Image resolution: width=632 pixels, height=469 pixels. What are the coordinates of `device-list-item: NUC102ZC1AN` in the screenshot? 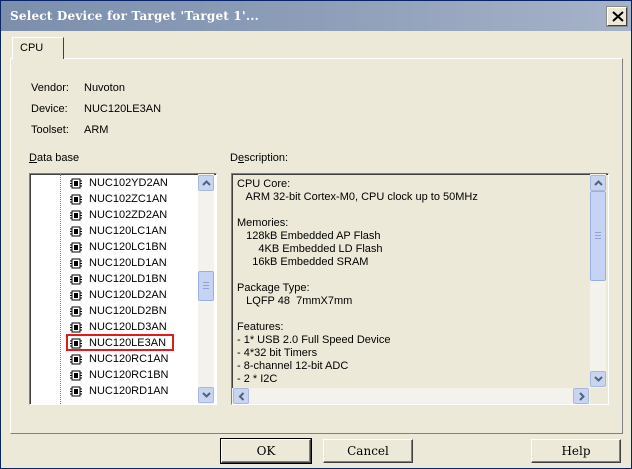 It's located at (135, 200).